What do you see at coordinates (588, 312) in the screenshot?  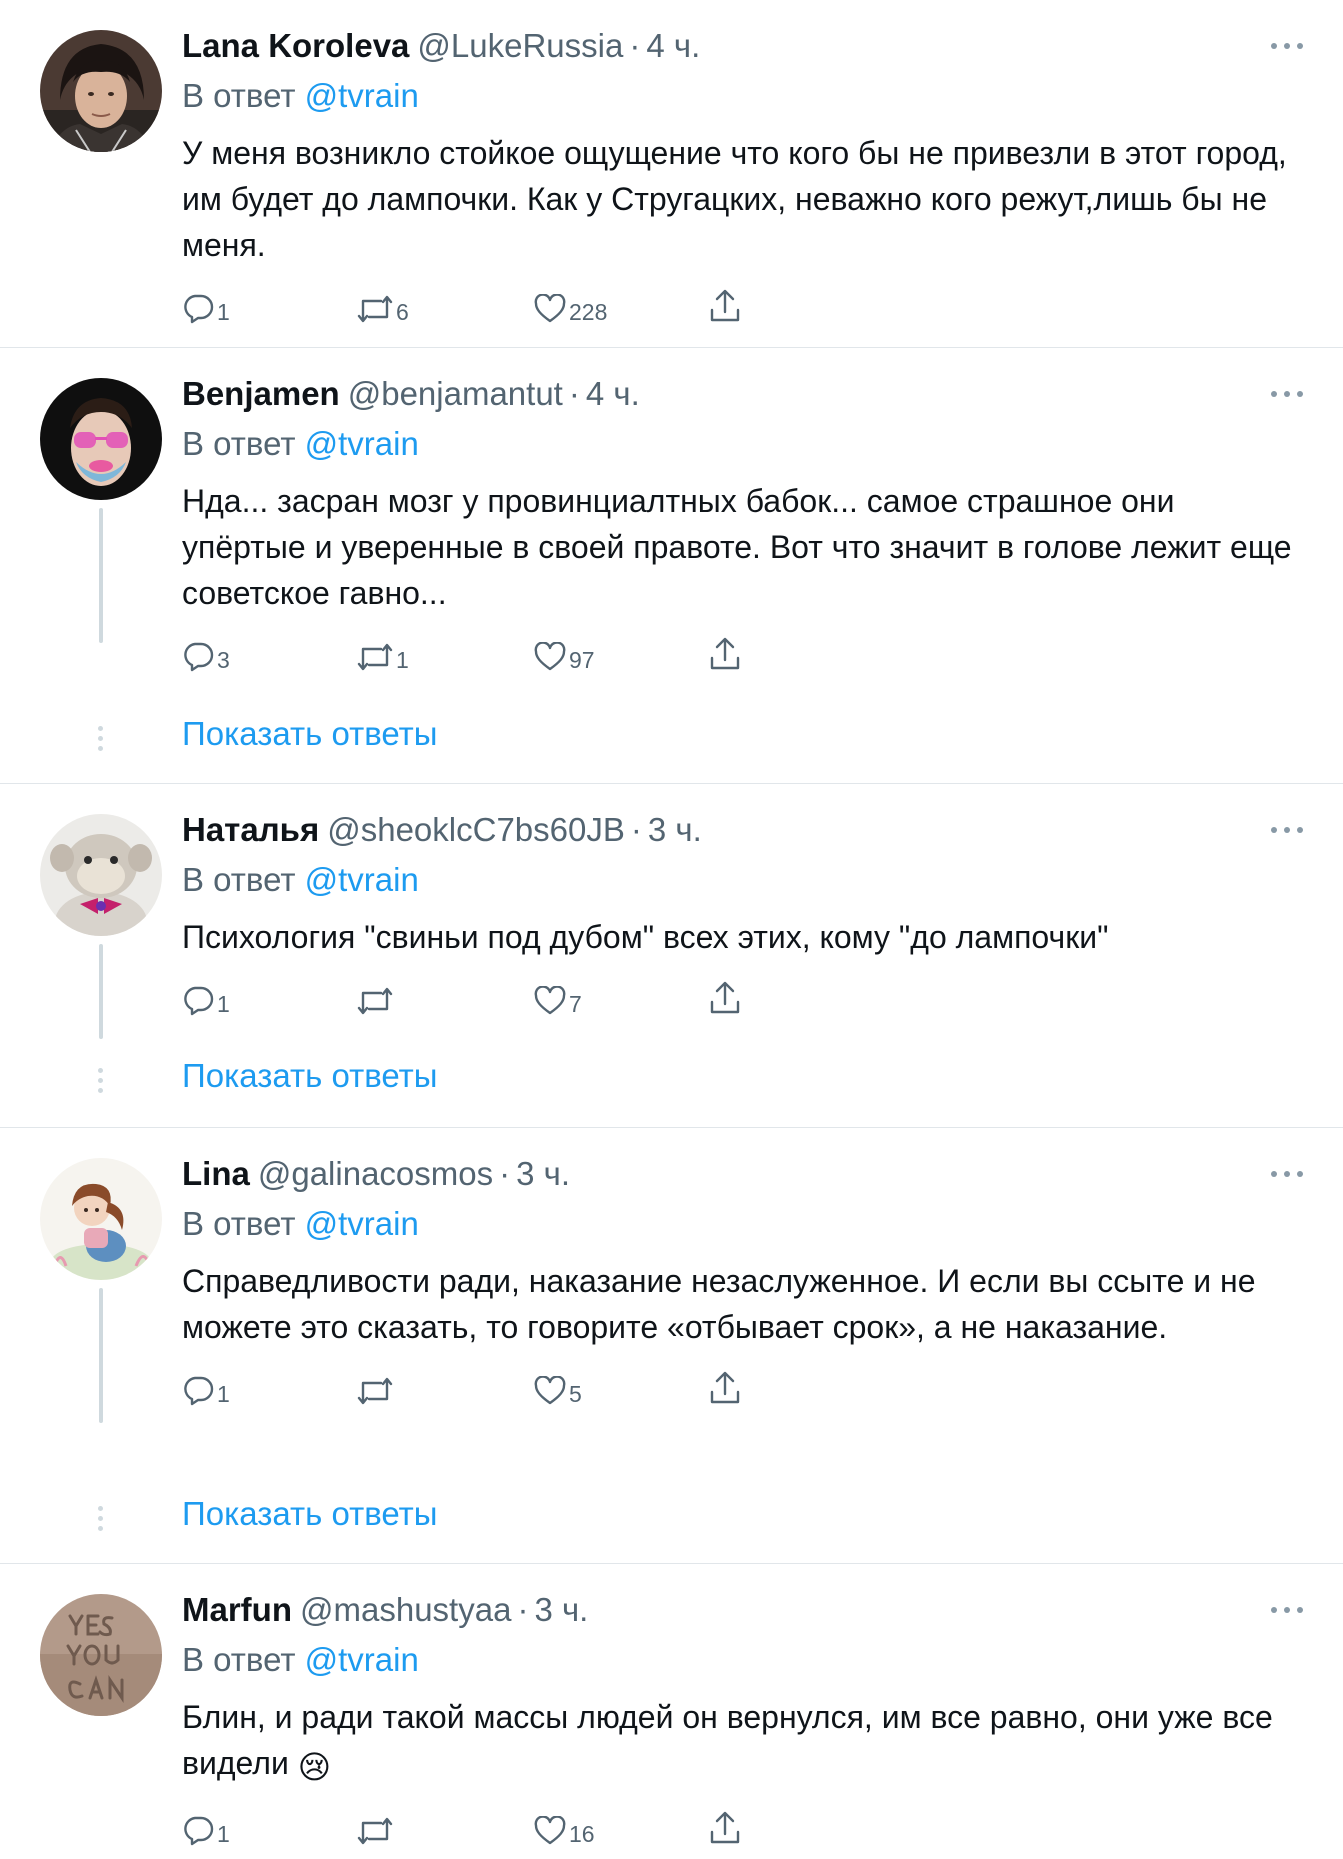 I see `like-count: 228` at bounding box center [588, 312].